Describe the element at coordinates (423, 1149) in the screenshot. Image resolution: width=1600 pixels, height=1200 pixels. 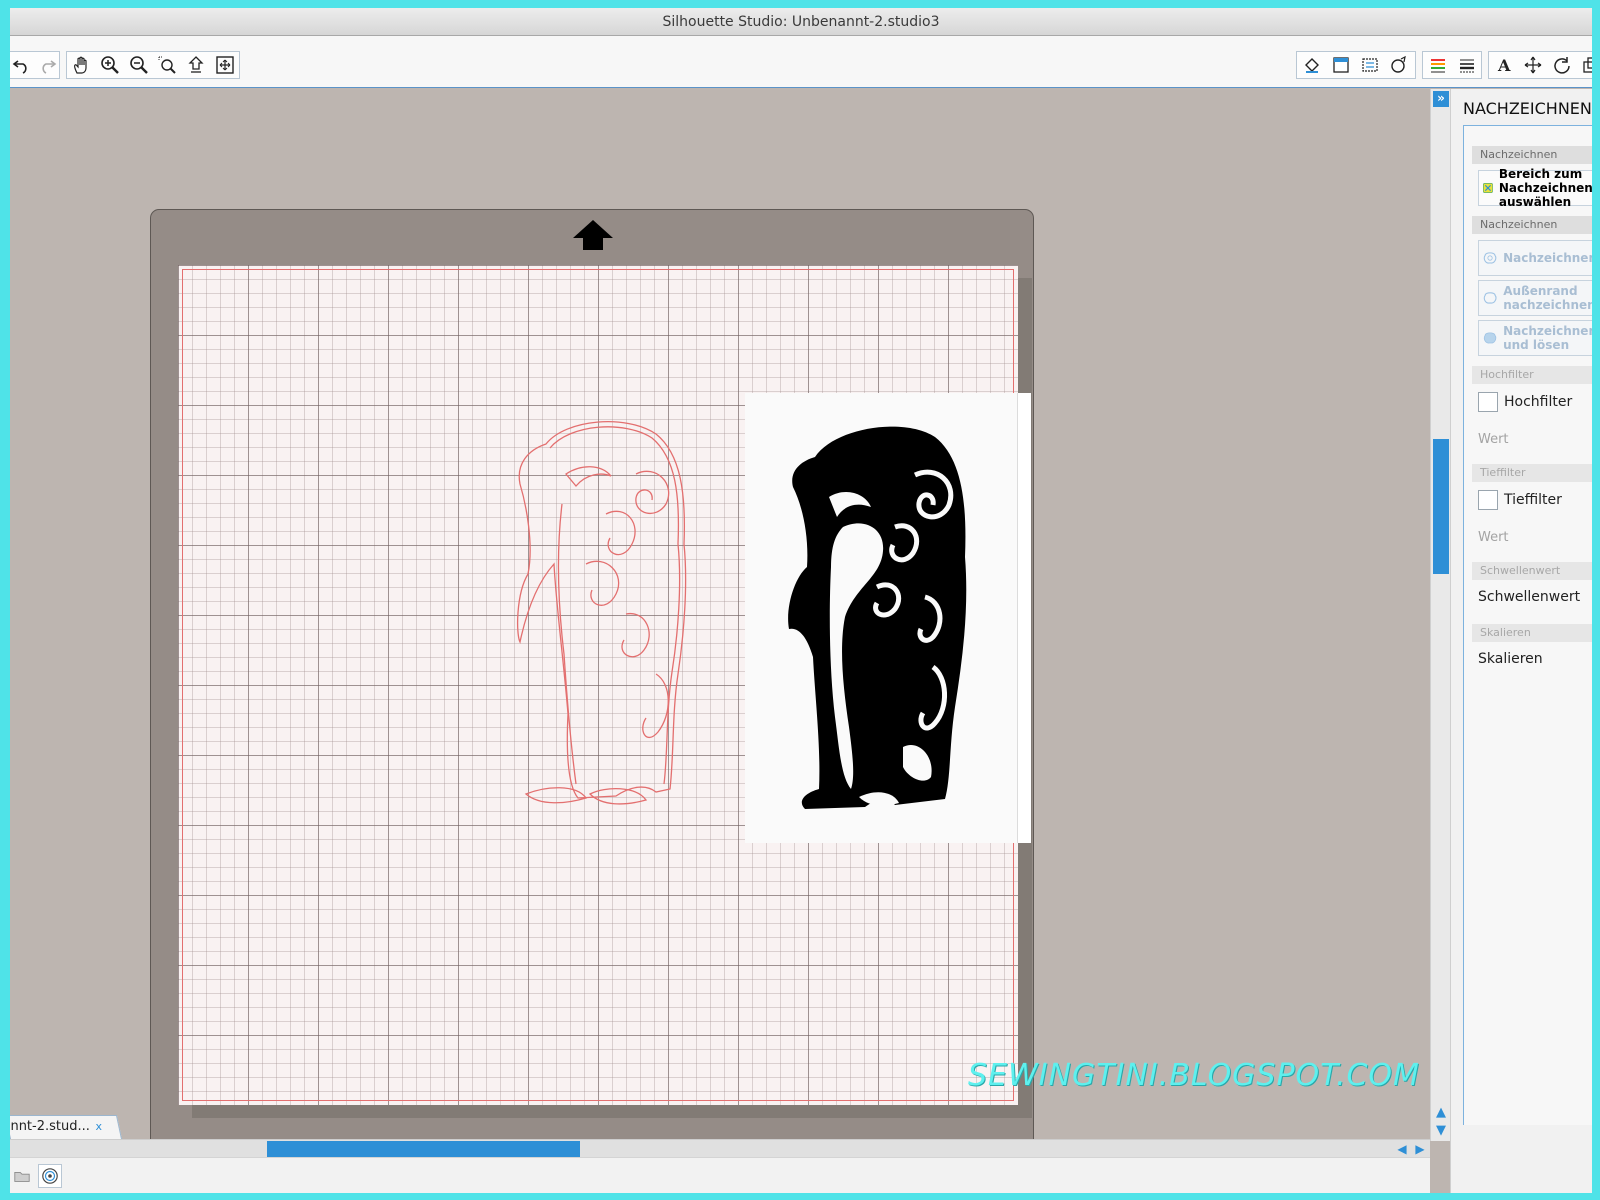
I see `horizontal-scroll-thumb` at that location.